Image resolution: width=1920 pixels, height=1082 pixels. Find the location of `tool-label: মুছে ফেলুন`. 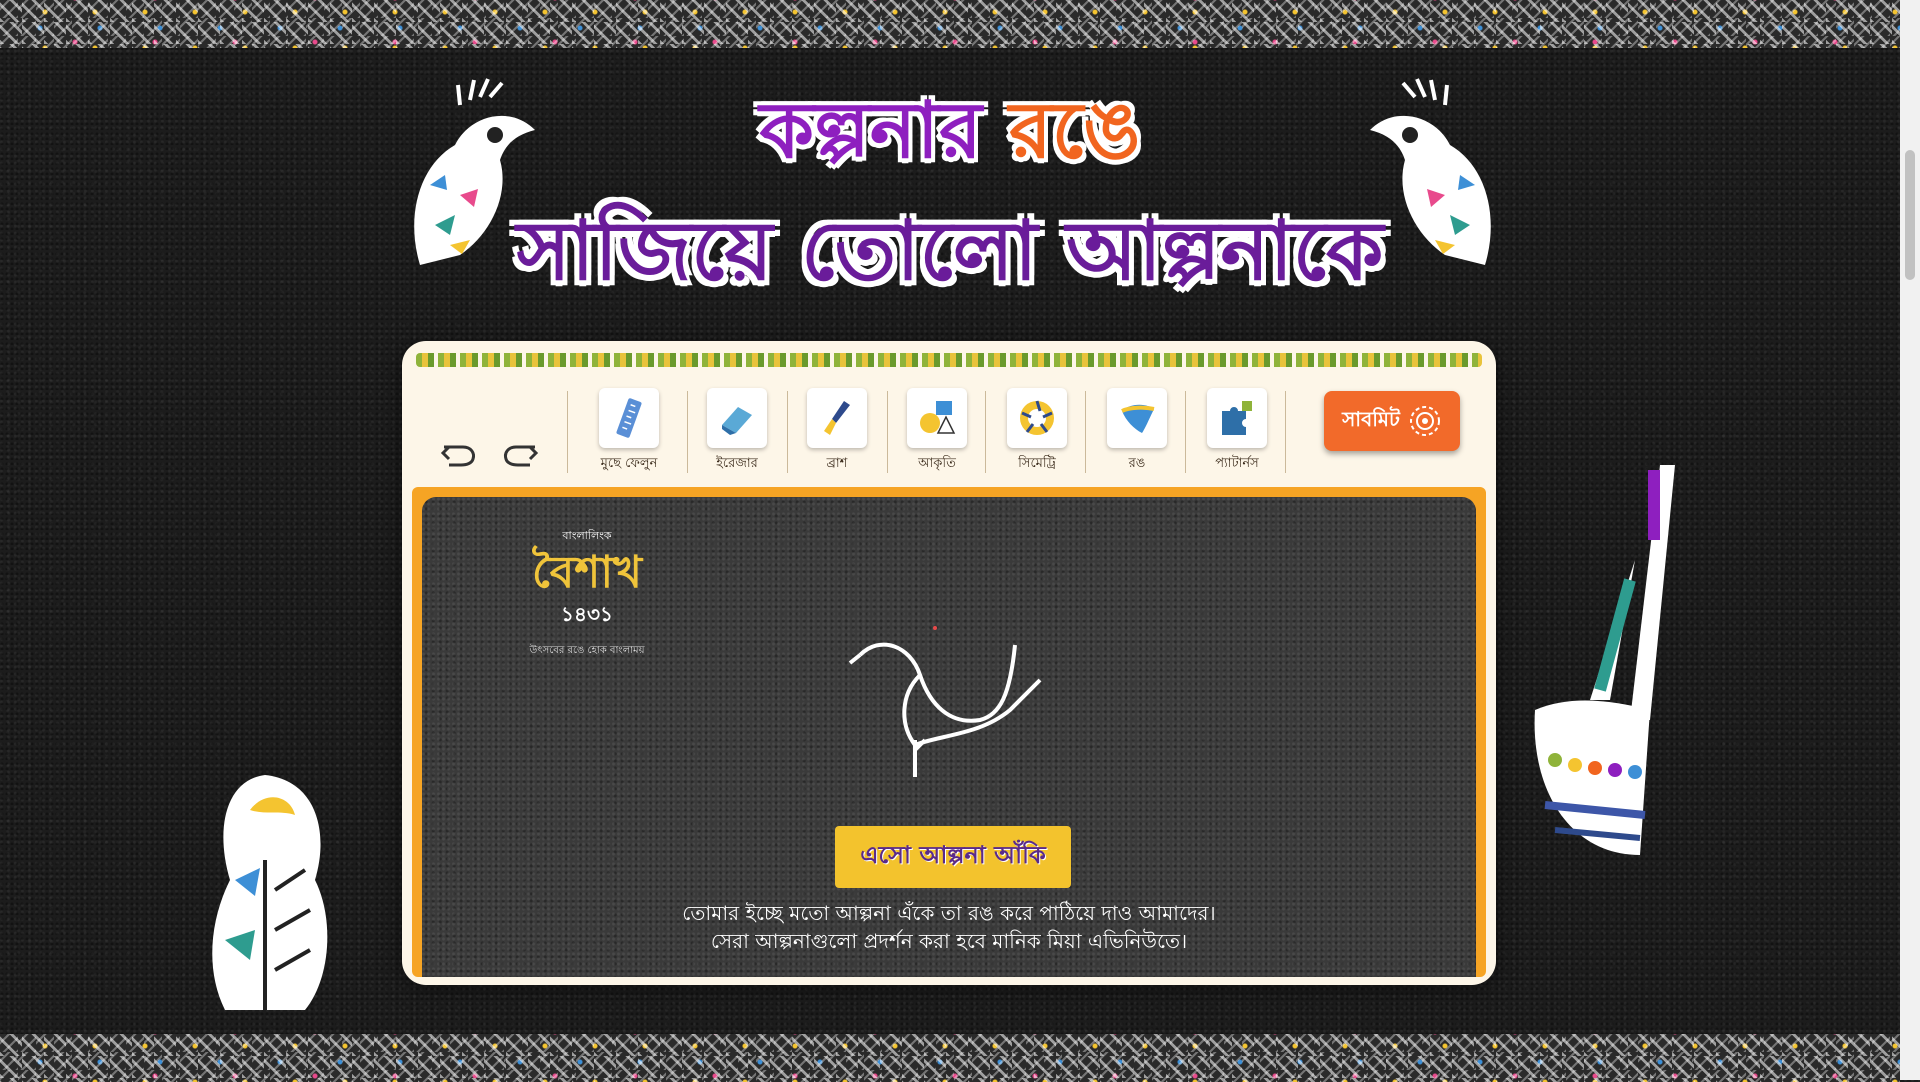

tool-label: মুছে ফেলুন is located at coordinates (629, 463).